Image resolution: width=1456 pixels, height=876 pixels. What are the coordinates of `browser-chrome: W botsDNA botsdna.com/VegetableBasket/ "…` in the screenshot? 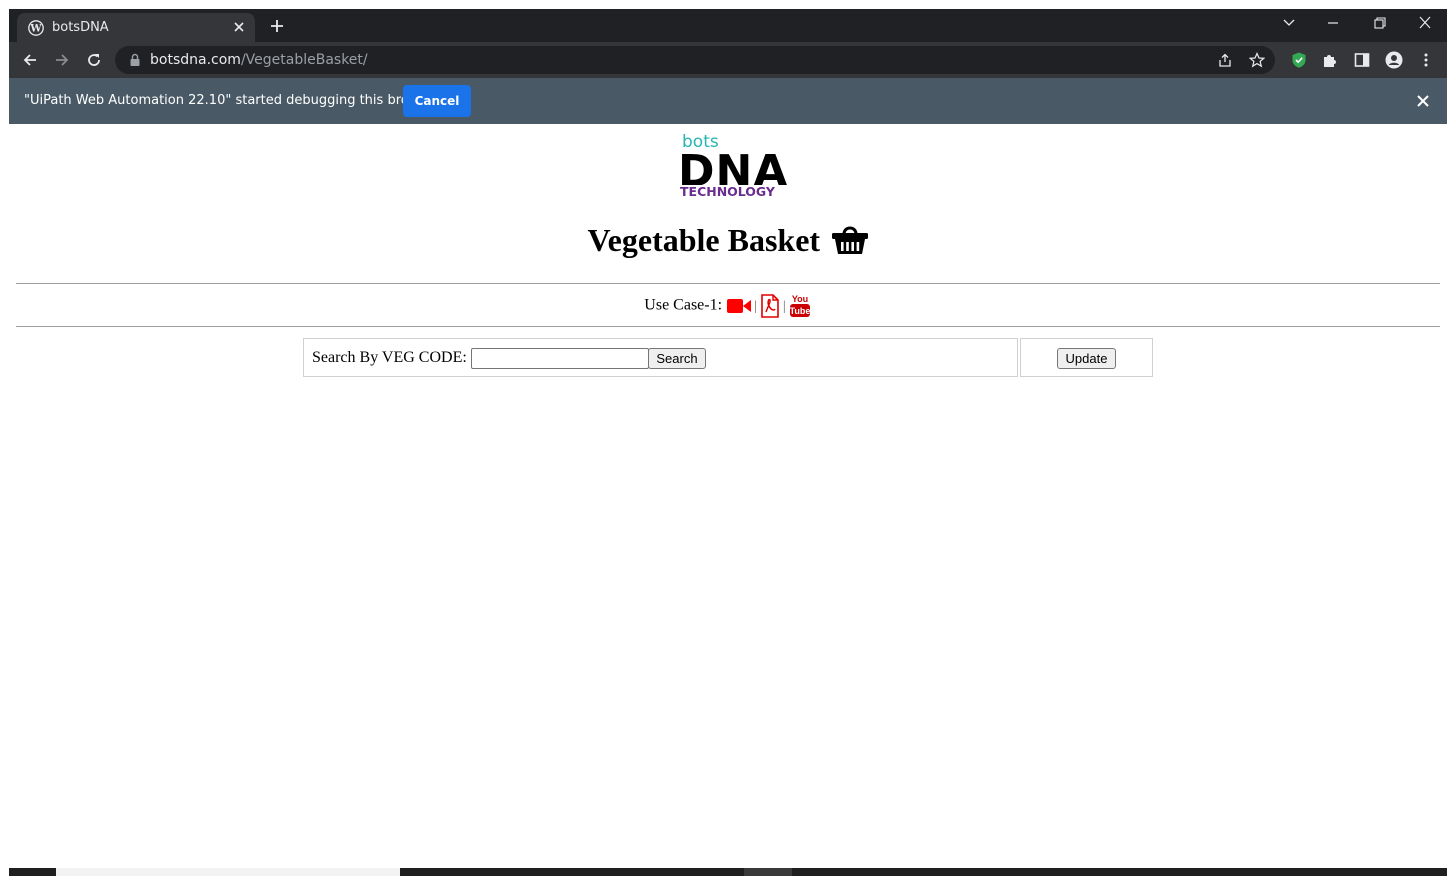 It's located at (728, 66).